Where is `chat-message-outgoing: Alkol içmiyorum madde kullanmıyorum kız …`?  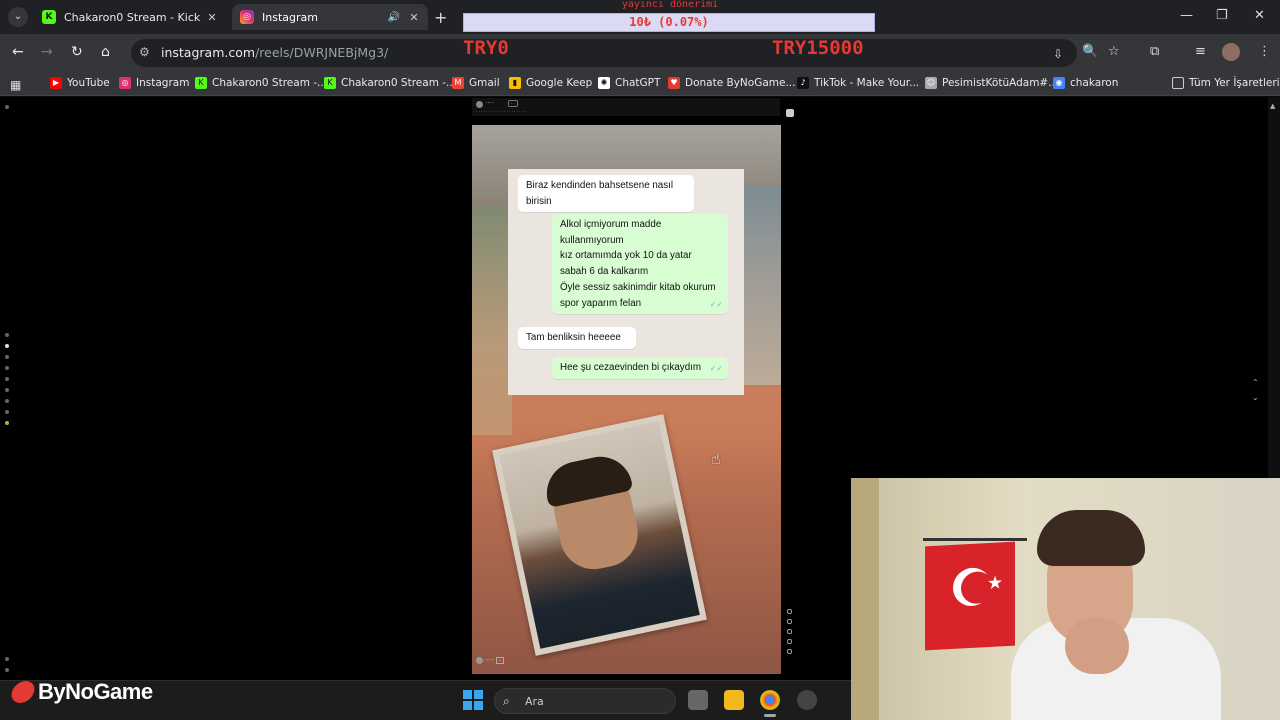
chat-message-outgoing: Alkol içmiyorum madde kullanmıyorum kız … is located at coordinates (640, 264).